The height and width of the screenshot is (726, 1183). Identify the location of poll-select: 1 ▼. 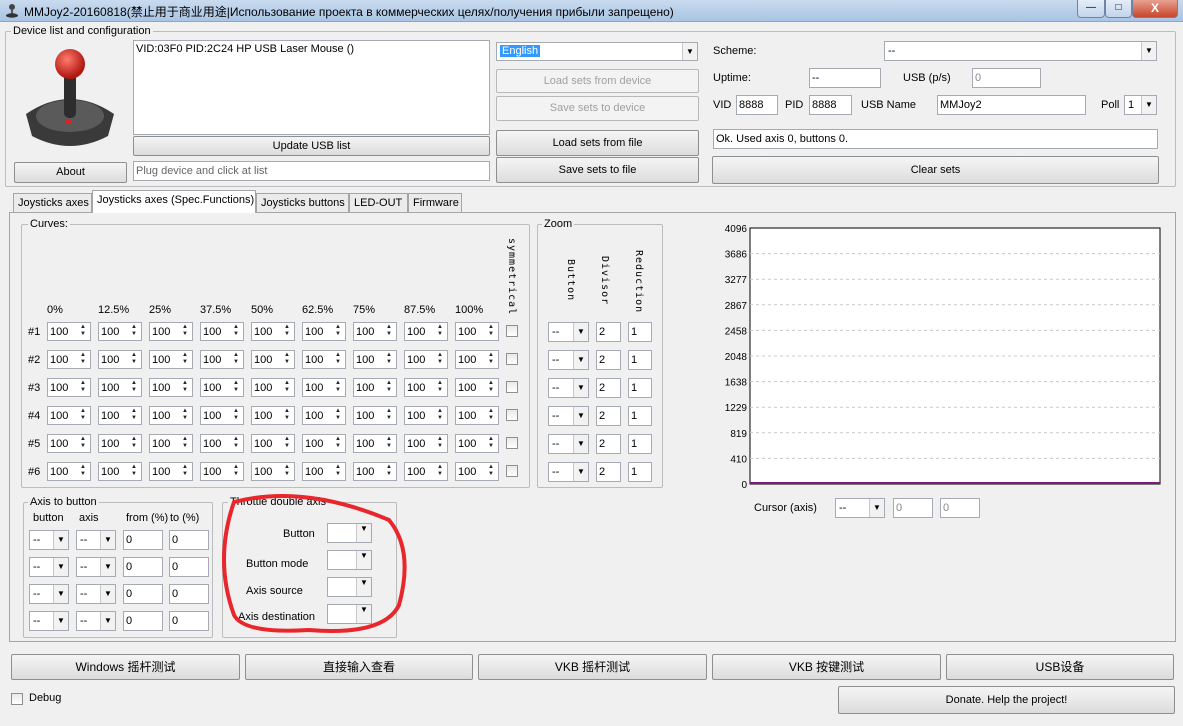
(1140, 105).